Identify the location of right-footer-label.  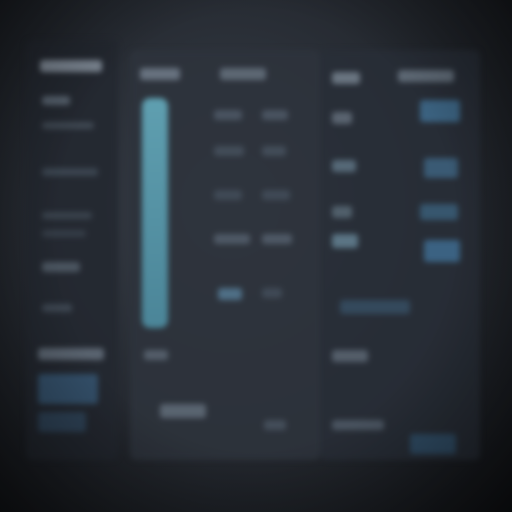
(350, 356).